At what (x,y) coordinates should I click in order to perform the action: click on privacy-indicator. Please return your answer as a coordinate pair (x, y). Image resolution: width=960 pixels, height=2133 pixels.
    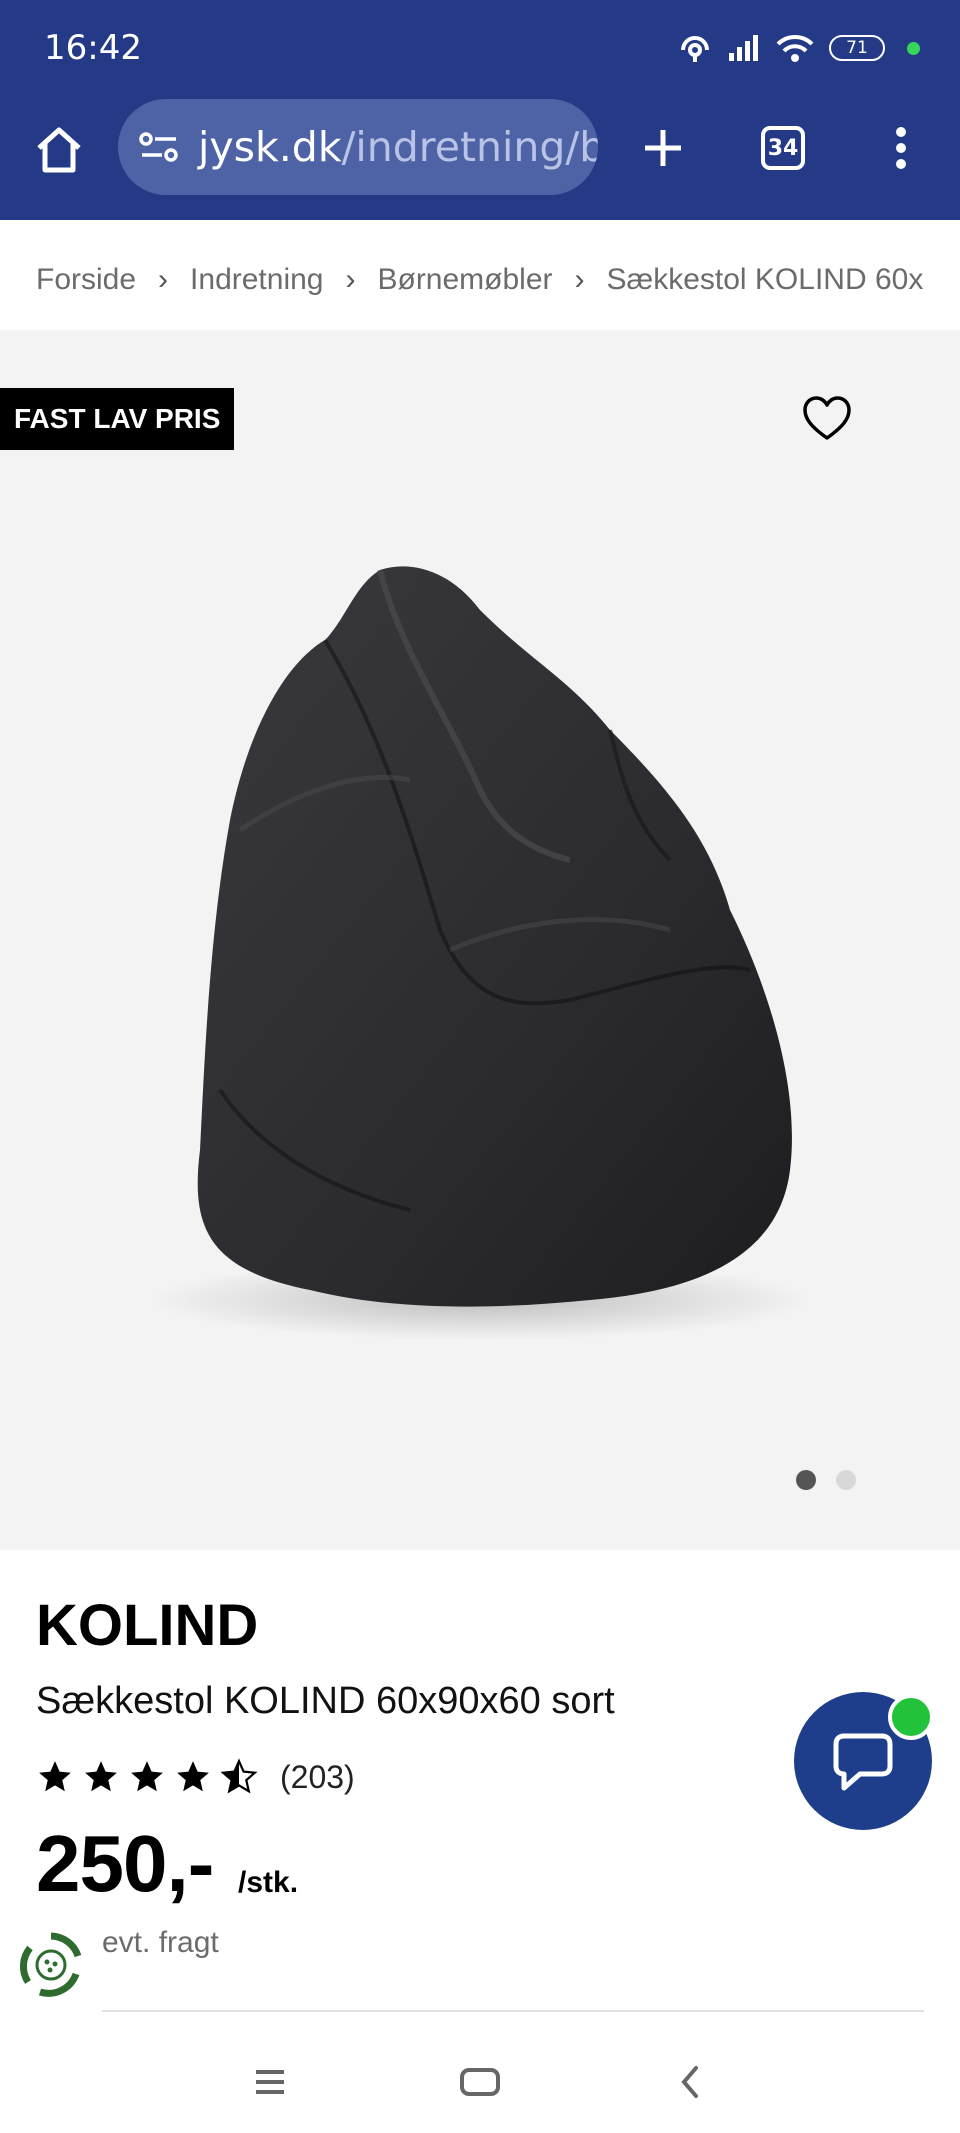
    Looking at the image, I should click on (913, 48).